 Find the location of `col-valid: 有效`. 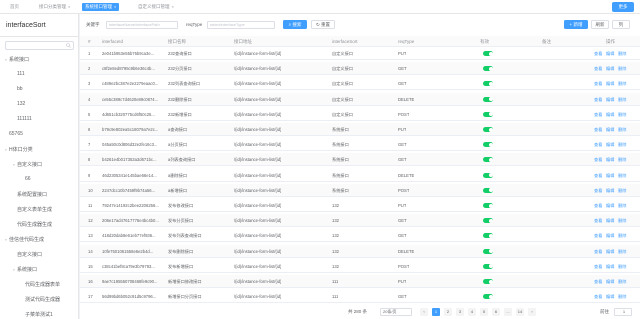

col-valid: 有效 is located at coordinates (484, 42).